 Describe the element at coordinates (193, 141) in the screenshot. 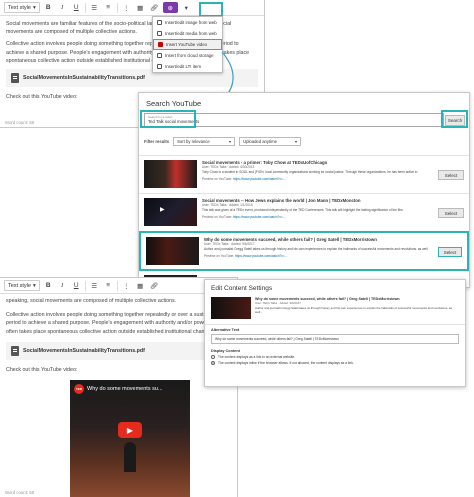

I see `sort-select-value: Sort by relevance` at that location.